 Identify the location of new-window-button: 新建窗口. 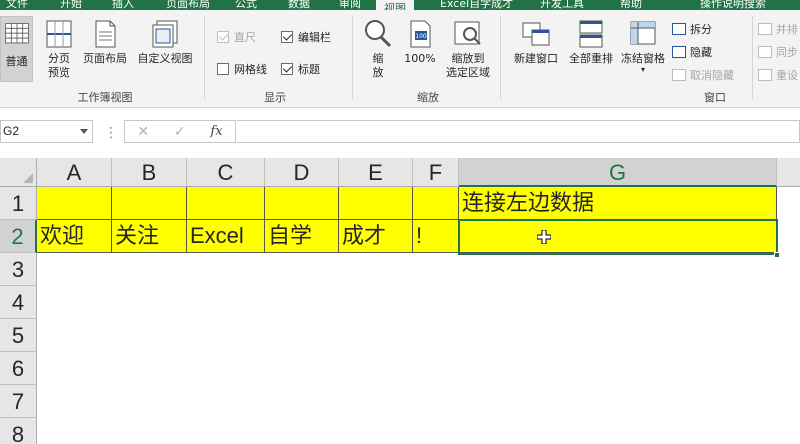
(536, 42).